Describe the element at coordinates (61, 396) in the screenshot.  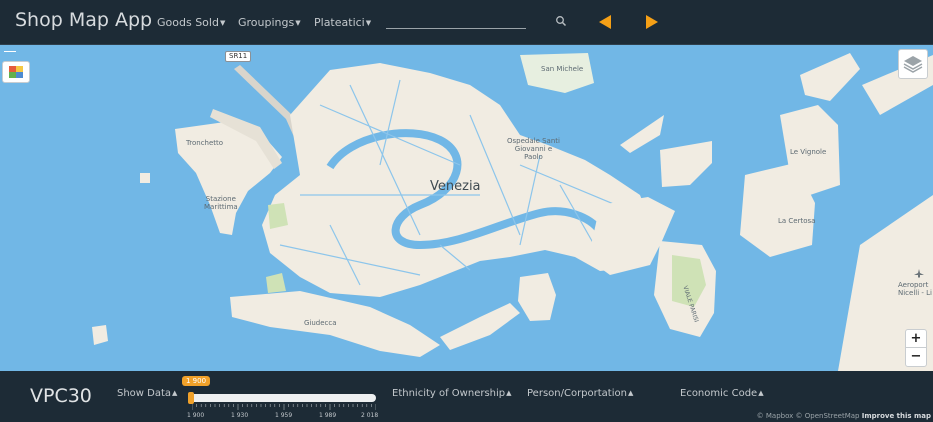
I see `layer-title: VPC30` at that location.